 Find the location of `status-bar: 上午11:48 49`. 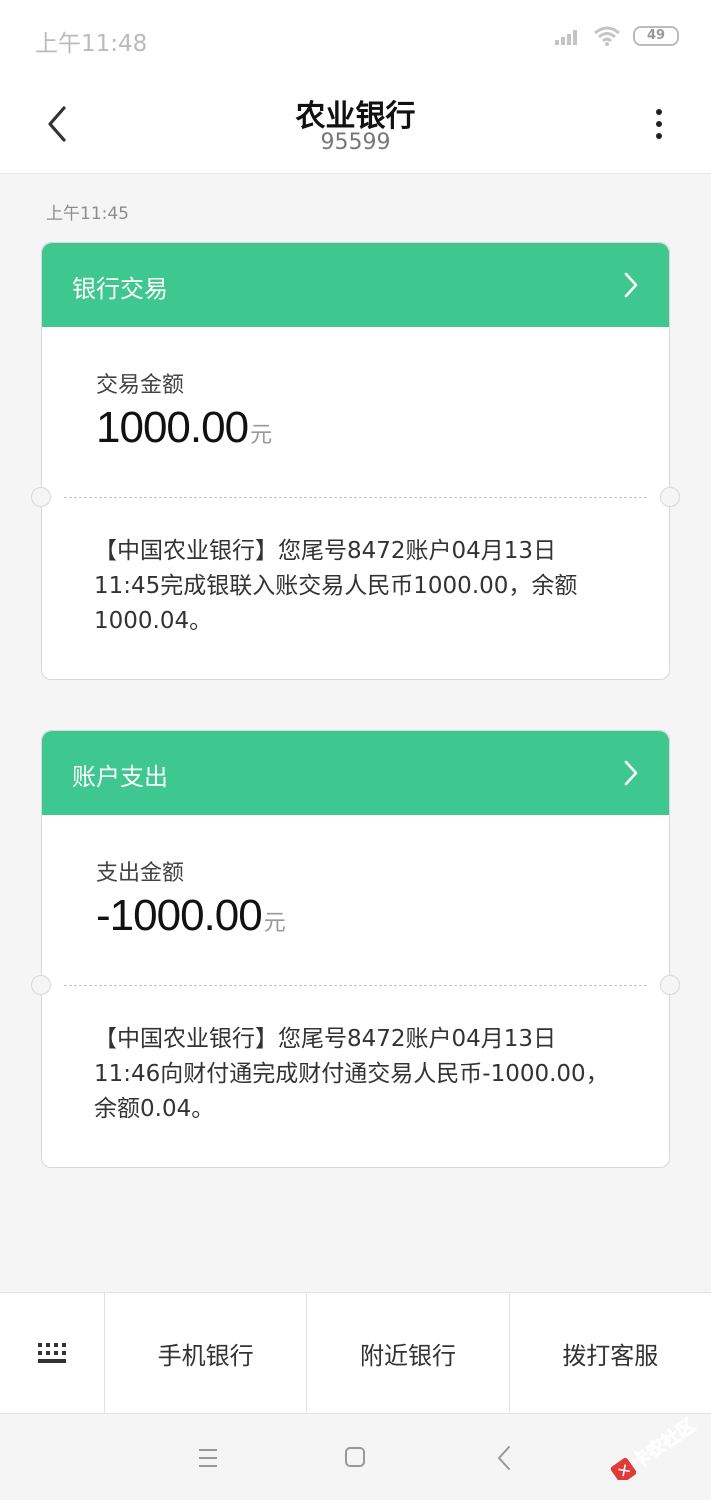

status-bar: 上午11:48 49 is located at coordinates (355, 39).